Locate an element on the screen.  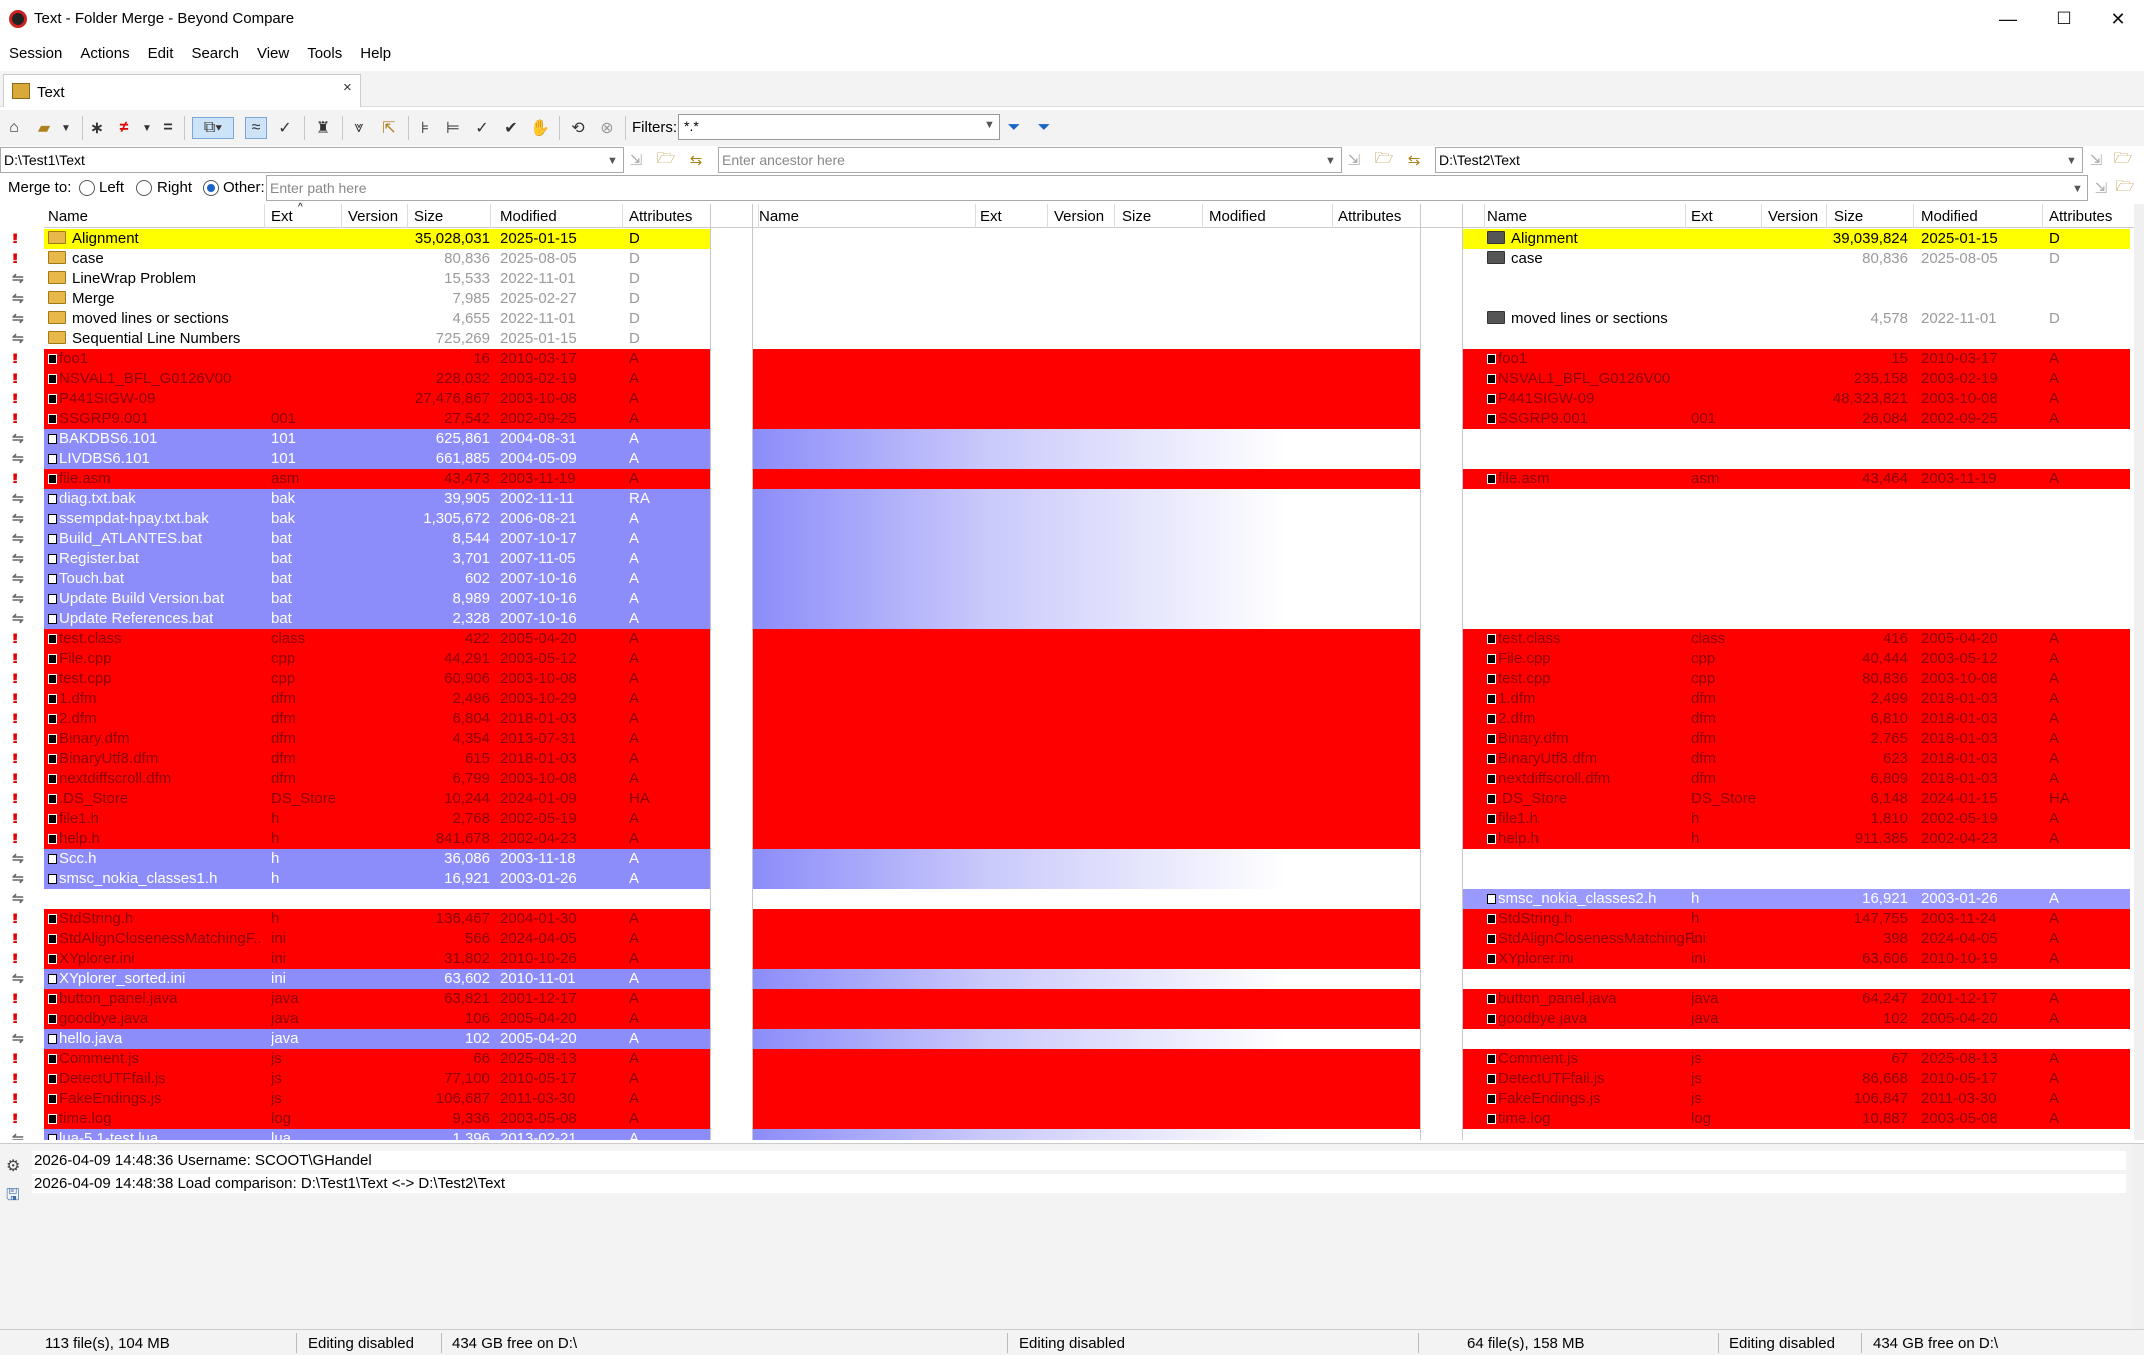
left-path-dropdown-icon: ▼ is located at coordinates (612, 161).